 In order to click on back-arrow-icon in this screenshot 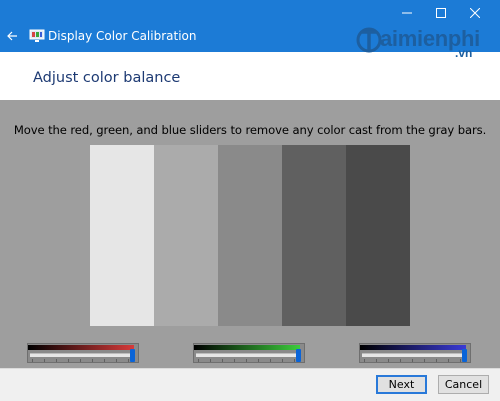, I will do `click(12, 36)`.